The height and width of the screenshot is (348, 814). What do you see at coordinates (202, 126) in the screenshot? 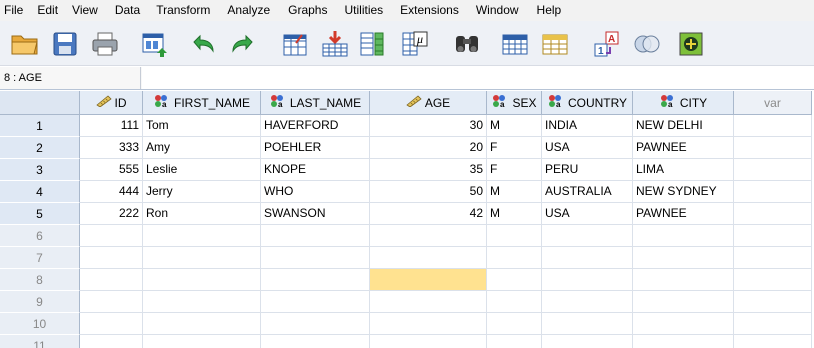
I see `data-cell: Tom` at bounding box center [202, 126].